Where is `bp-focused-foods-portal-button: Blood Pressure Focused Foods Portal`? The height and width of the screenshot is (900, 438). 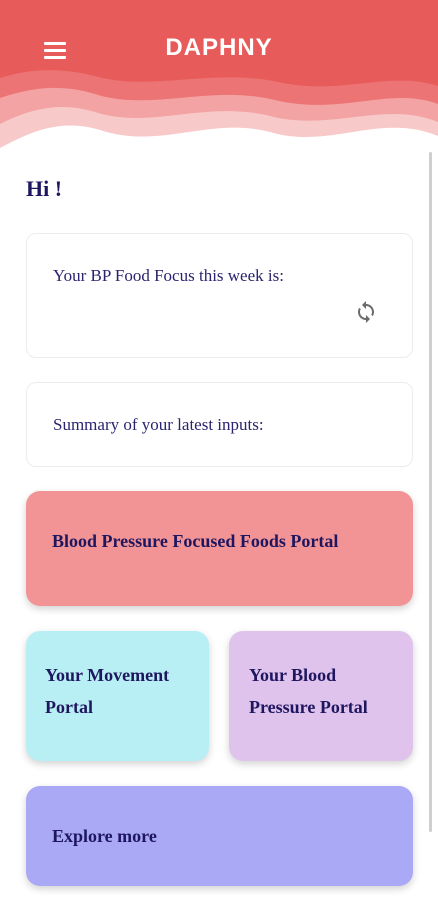 bp-focused-foods-portal-button: Blood Pressure Focused Foods Portal is located at coordinates (219, 548).